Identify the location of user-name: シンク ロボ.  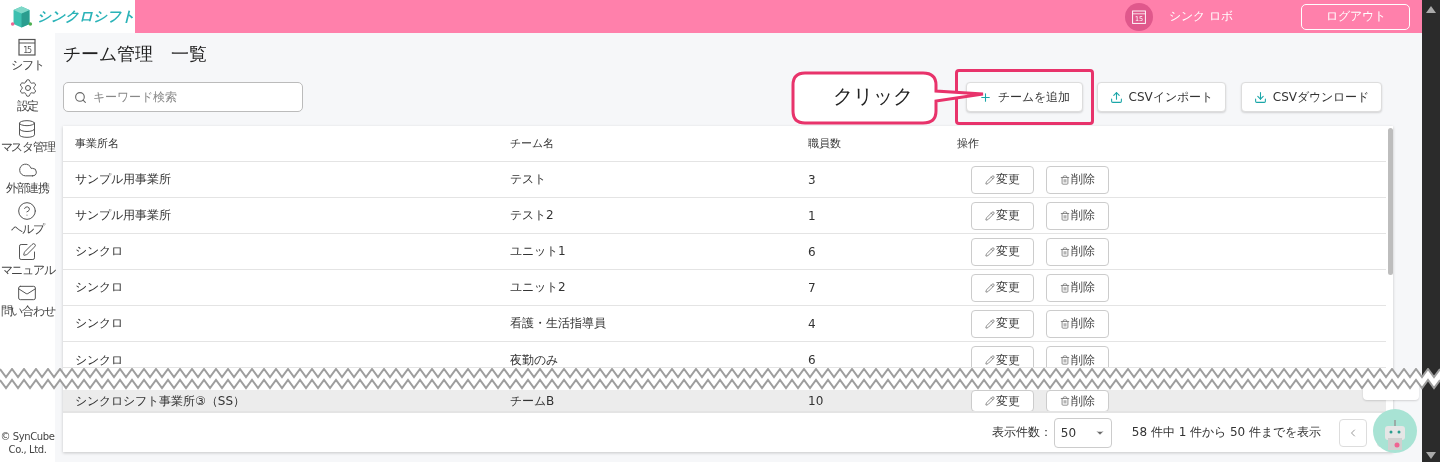
(1201, 16).